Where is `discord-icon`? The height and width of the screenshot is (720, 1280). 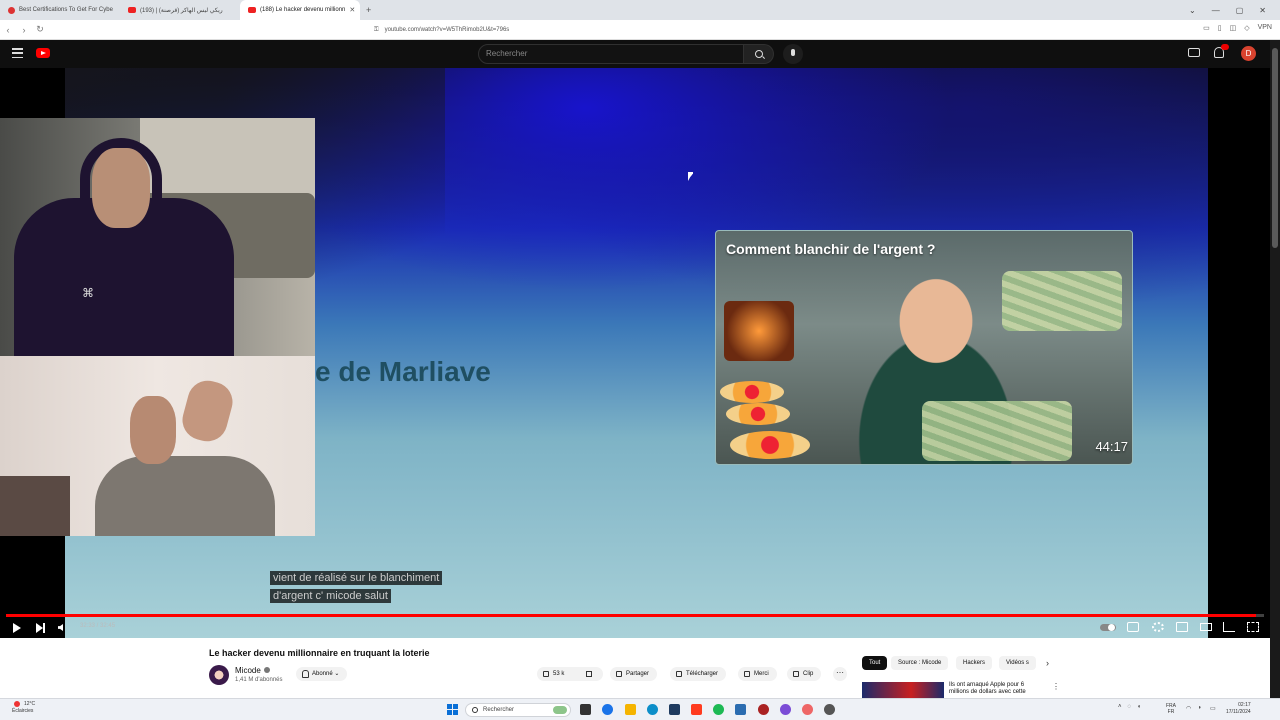
discord-icon is located at coordinates (785, 709).